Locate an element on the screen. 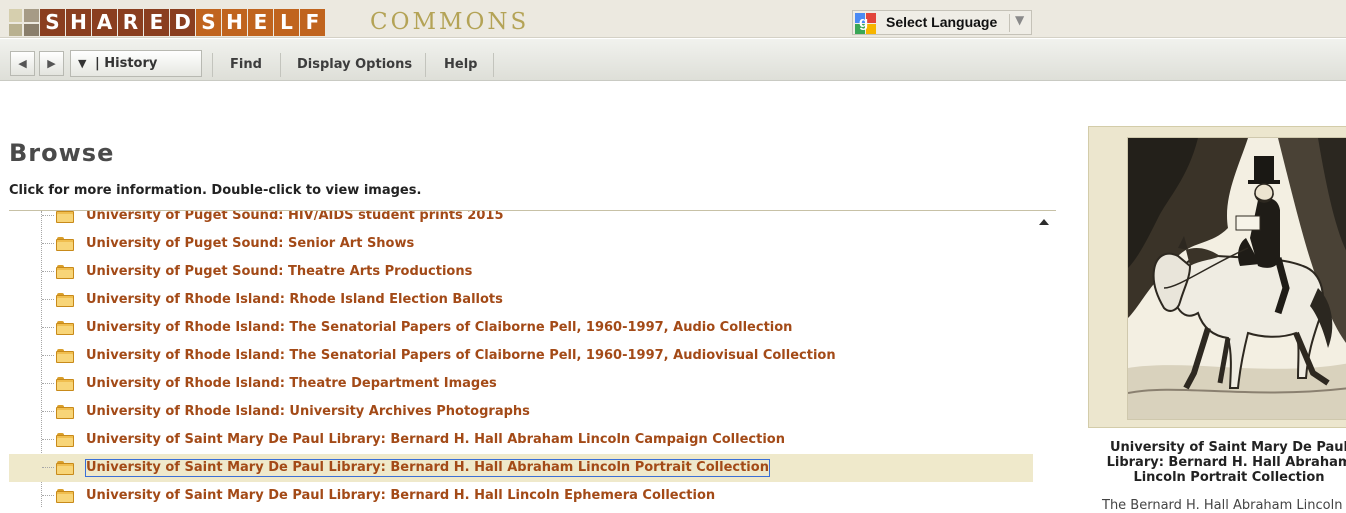  language-select-label: Select Language is located at coordinates (942, 22).